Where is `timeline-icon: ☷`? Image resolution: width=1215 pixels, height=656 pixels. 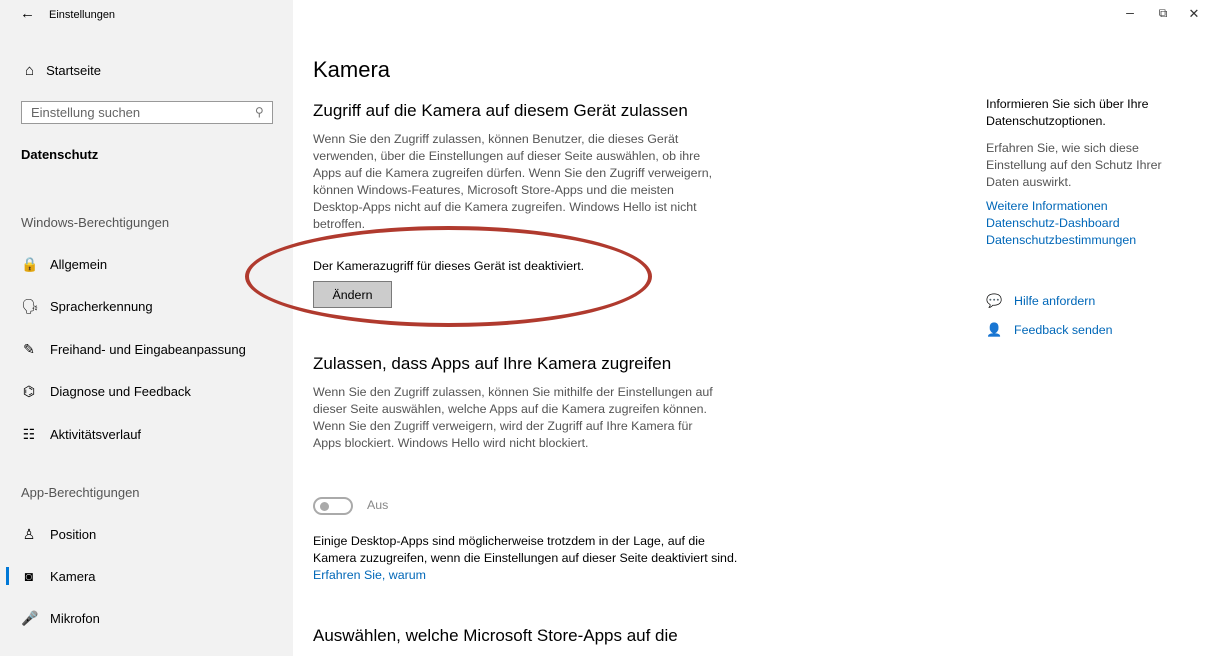
timeline-icon: ☷ is located at coordinates (29, 433).